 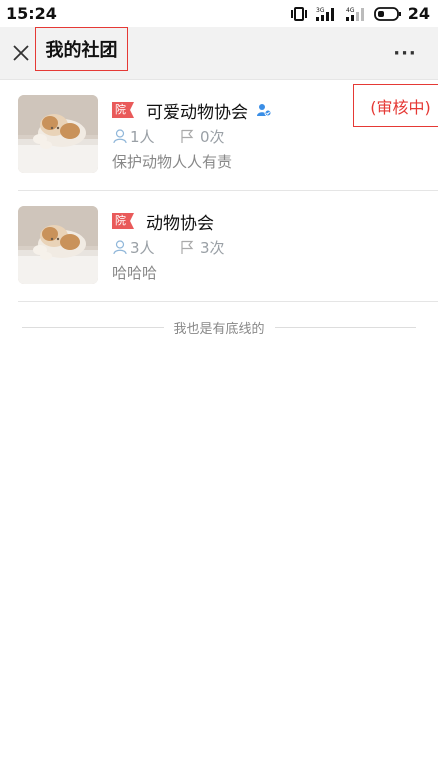 I want to click on member-count: 1人, so click(x=144, y=136).